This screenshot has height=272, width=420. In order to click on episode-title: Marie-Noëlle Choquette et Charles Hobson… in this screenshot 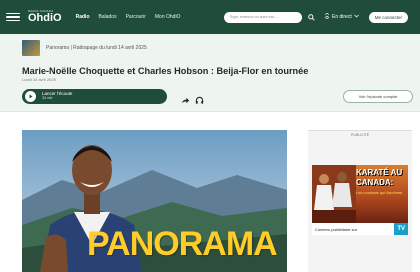, I will do `click(165, 71)`.